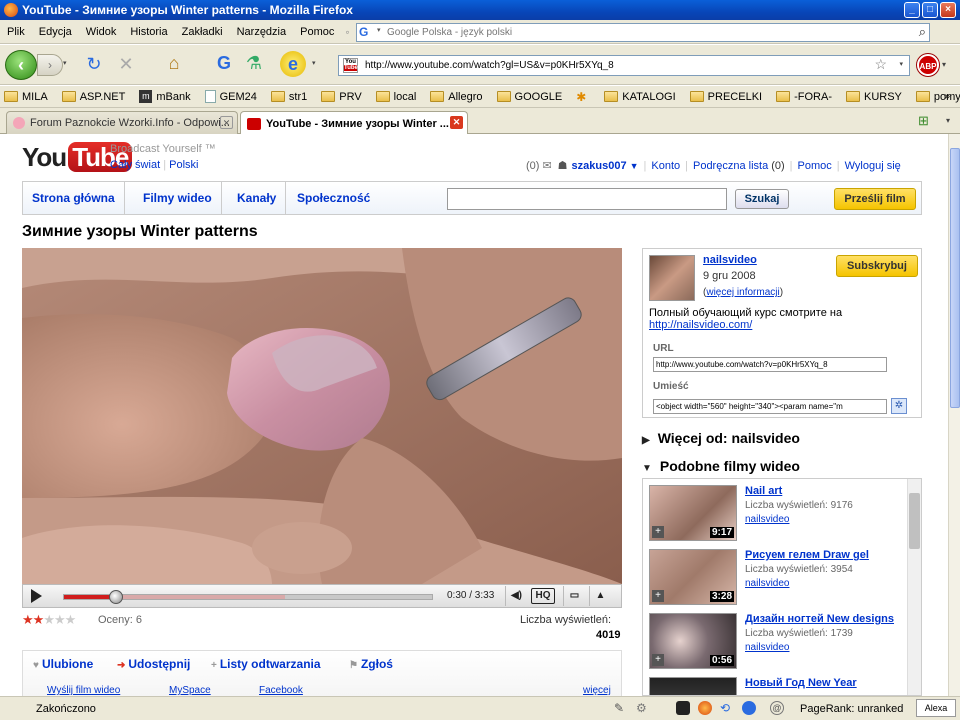 This screenshot has height=720, width=960. I want to click on new-tab-icon: ⊞, so click(923, 121).